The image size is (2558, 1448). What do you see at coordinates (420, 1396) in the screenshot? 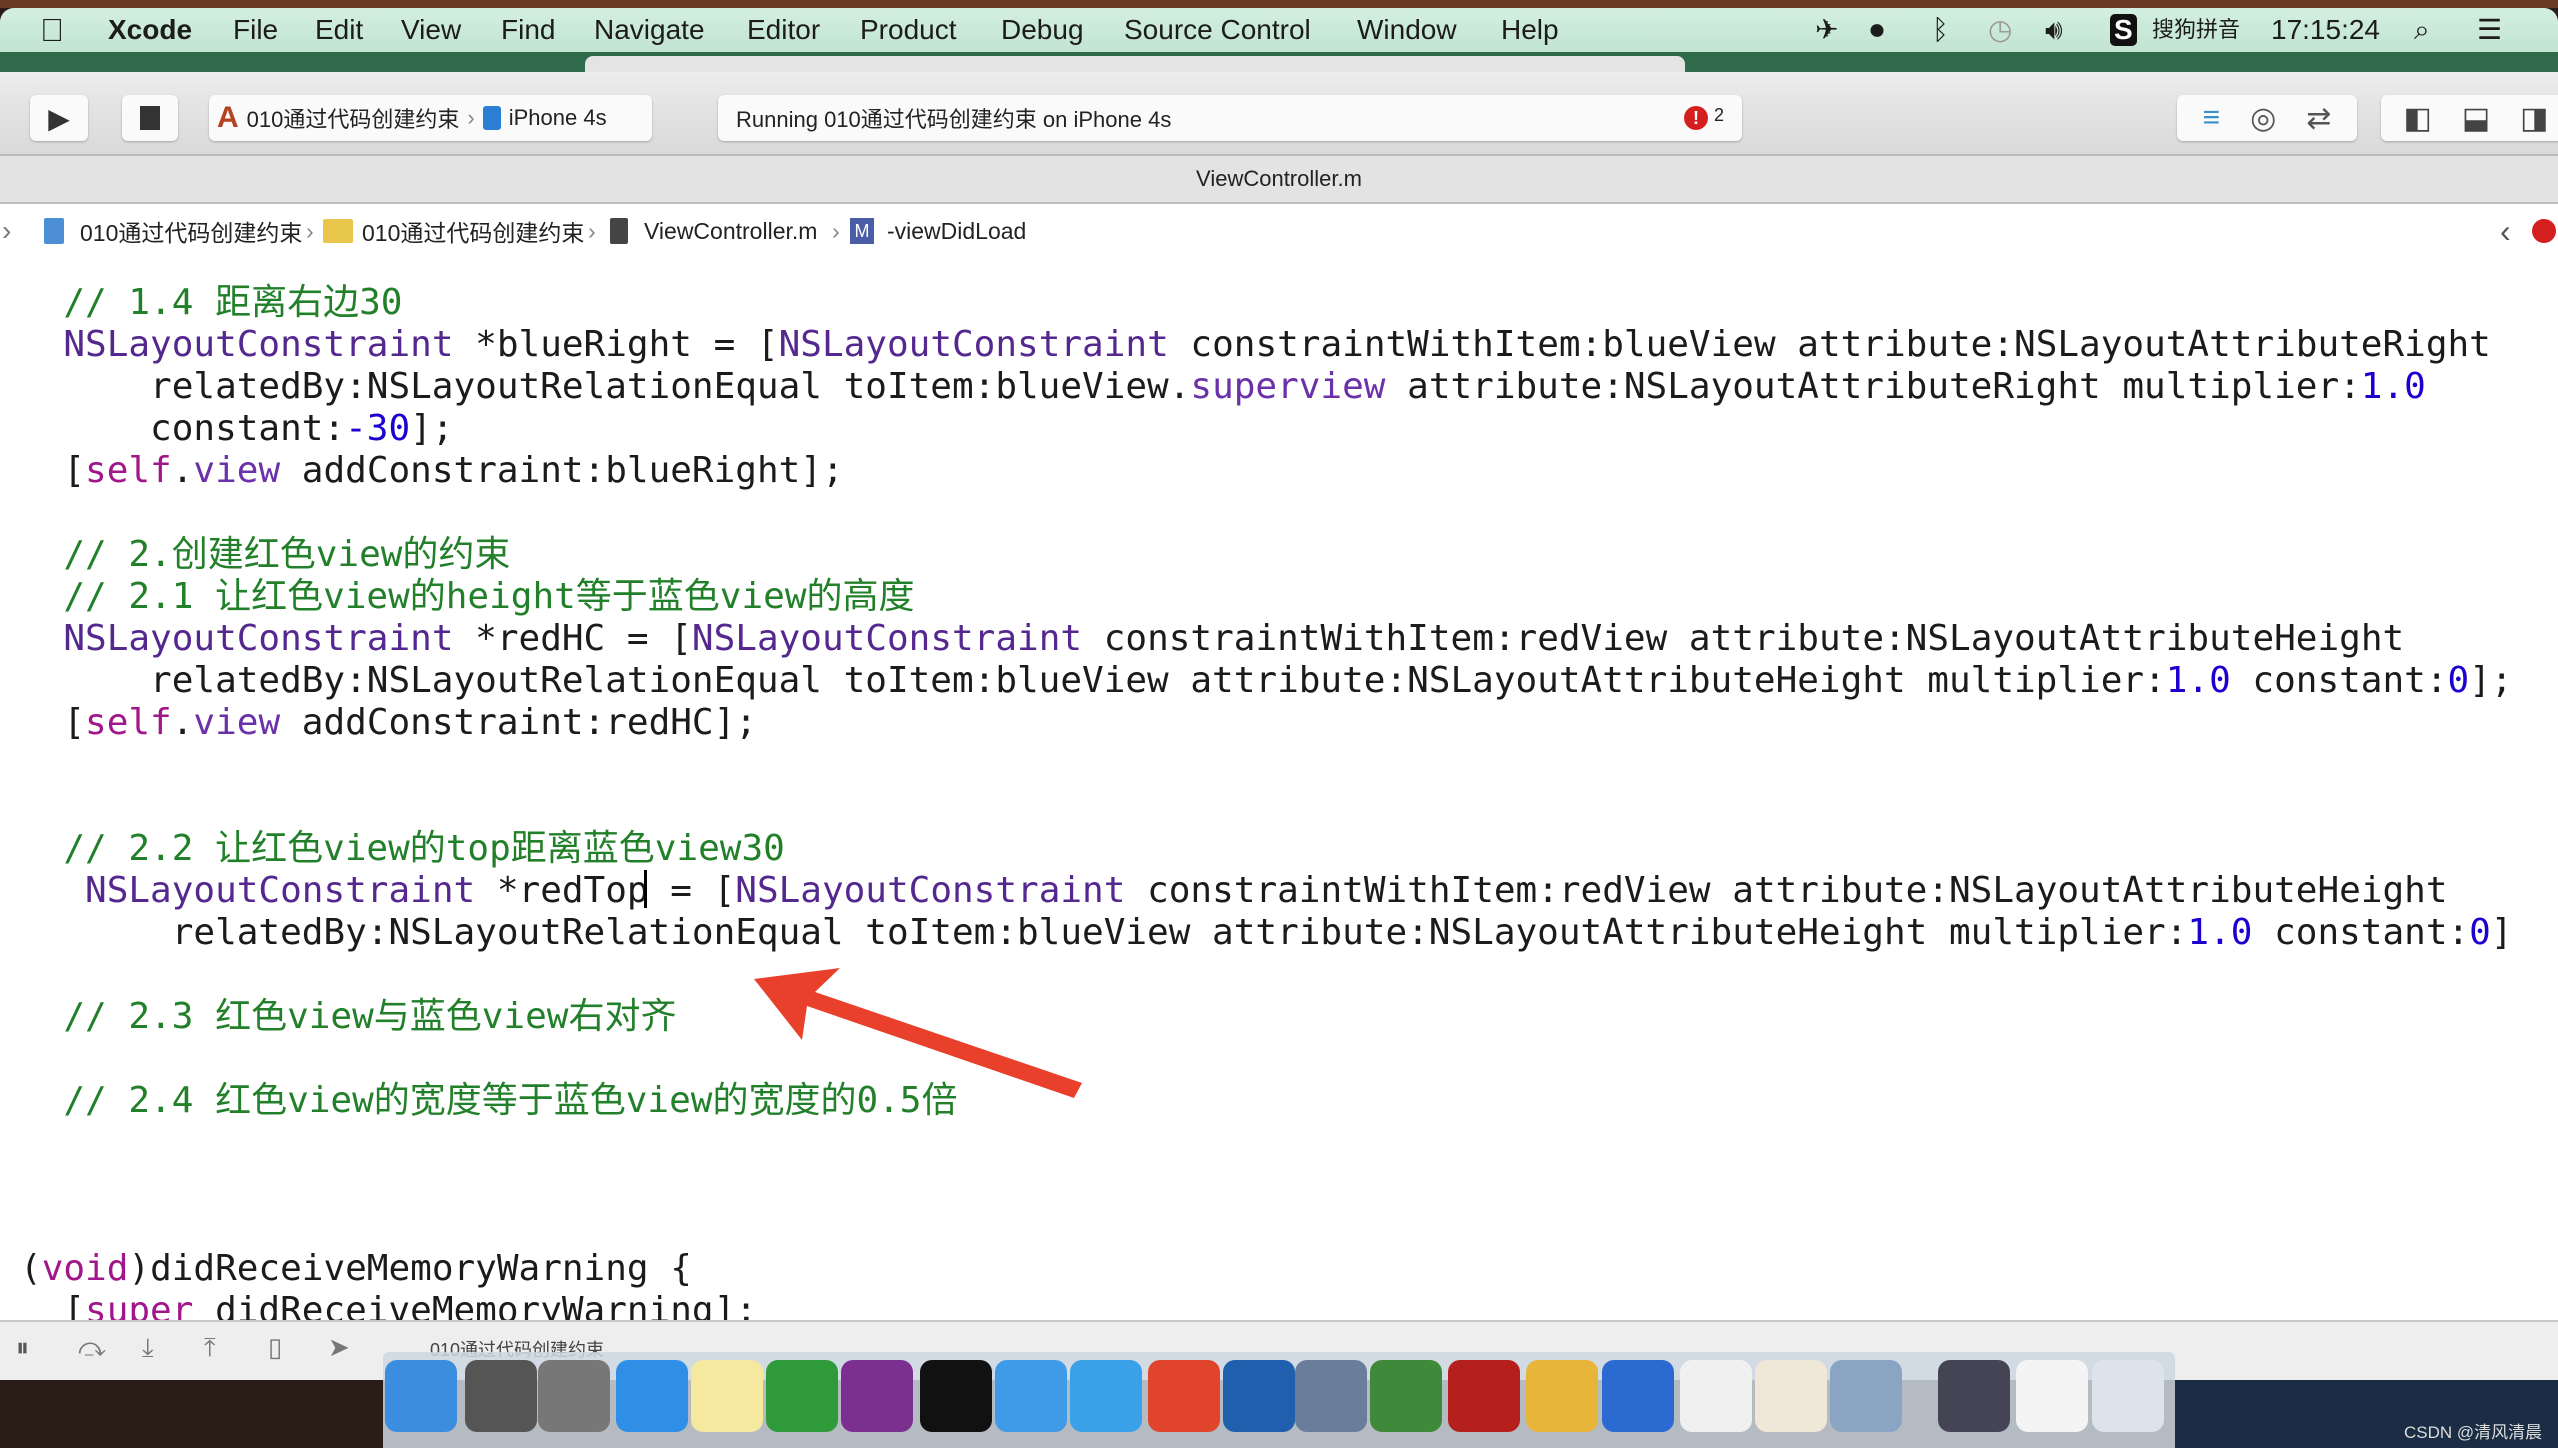
I see `finder-icon` at bounding box center [420, 1396].